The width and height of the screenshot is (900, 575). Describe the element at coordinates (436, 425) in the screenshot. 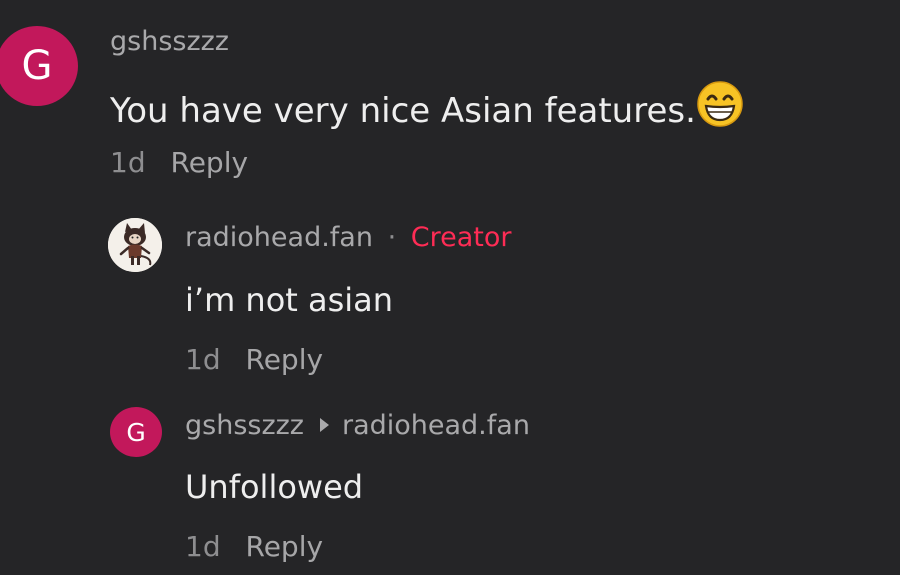

I see `reply-to-username: radiohead.fan` at that location.